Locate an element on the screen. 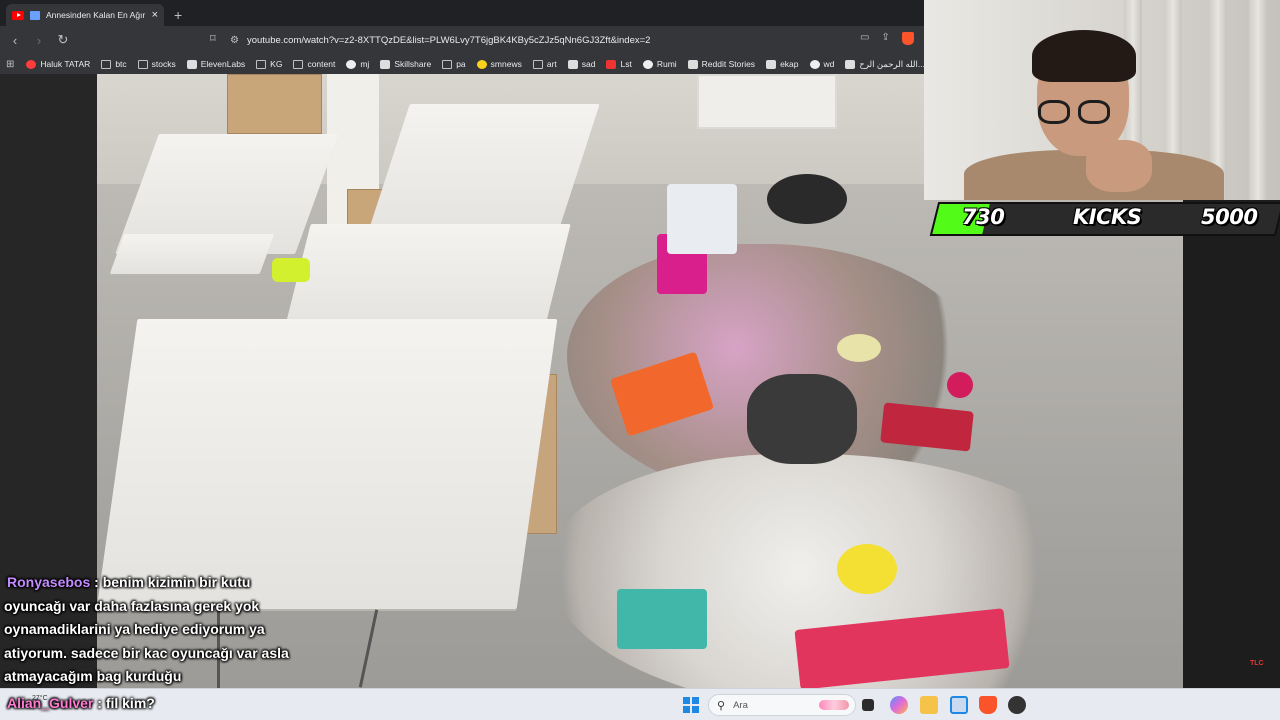 The height and width of the screenshot is (720, 1280). new-tab-button: + is located at coordinates (178, 15).